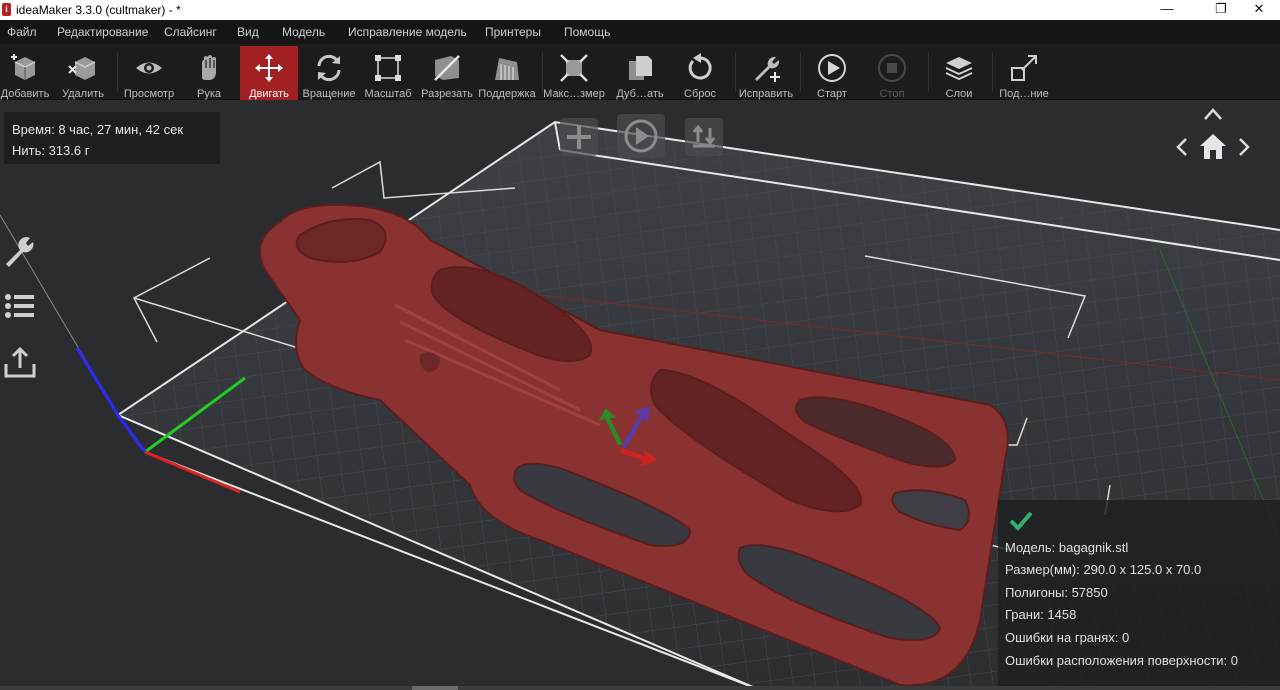  I want to click on support-button: Поддержка, so click(507, 73).